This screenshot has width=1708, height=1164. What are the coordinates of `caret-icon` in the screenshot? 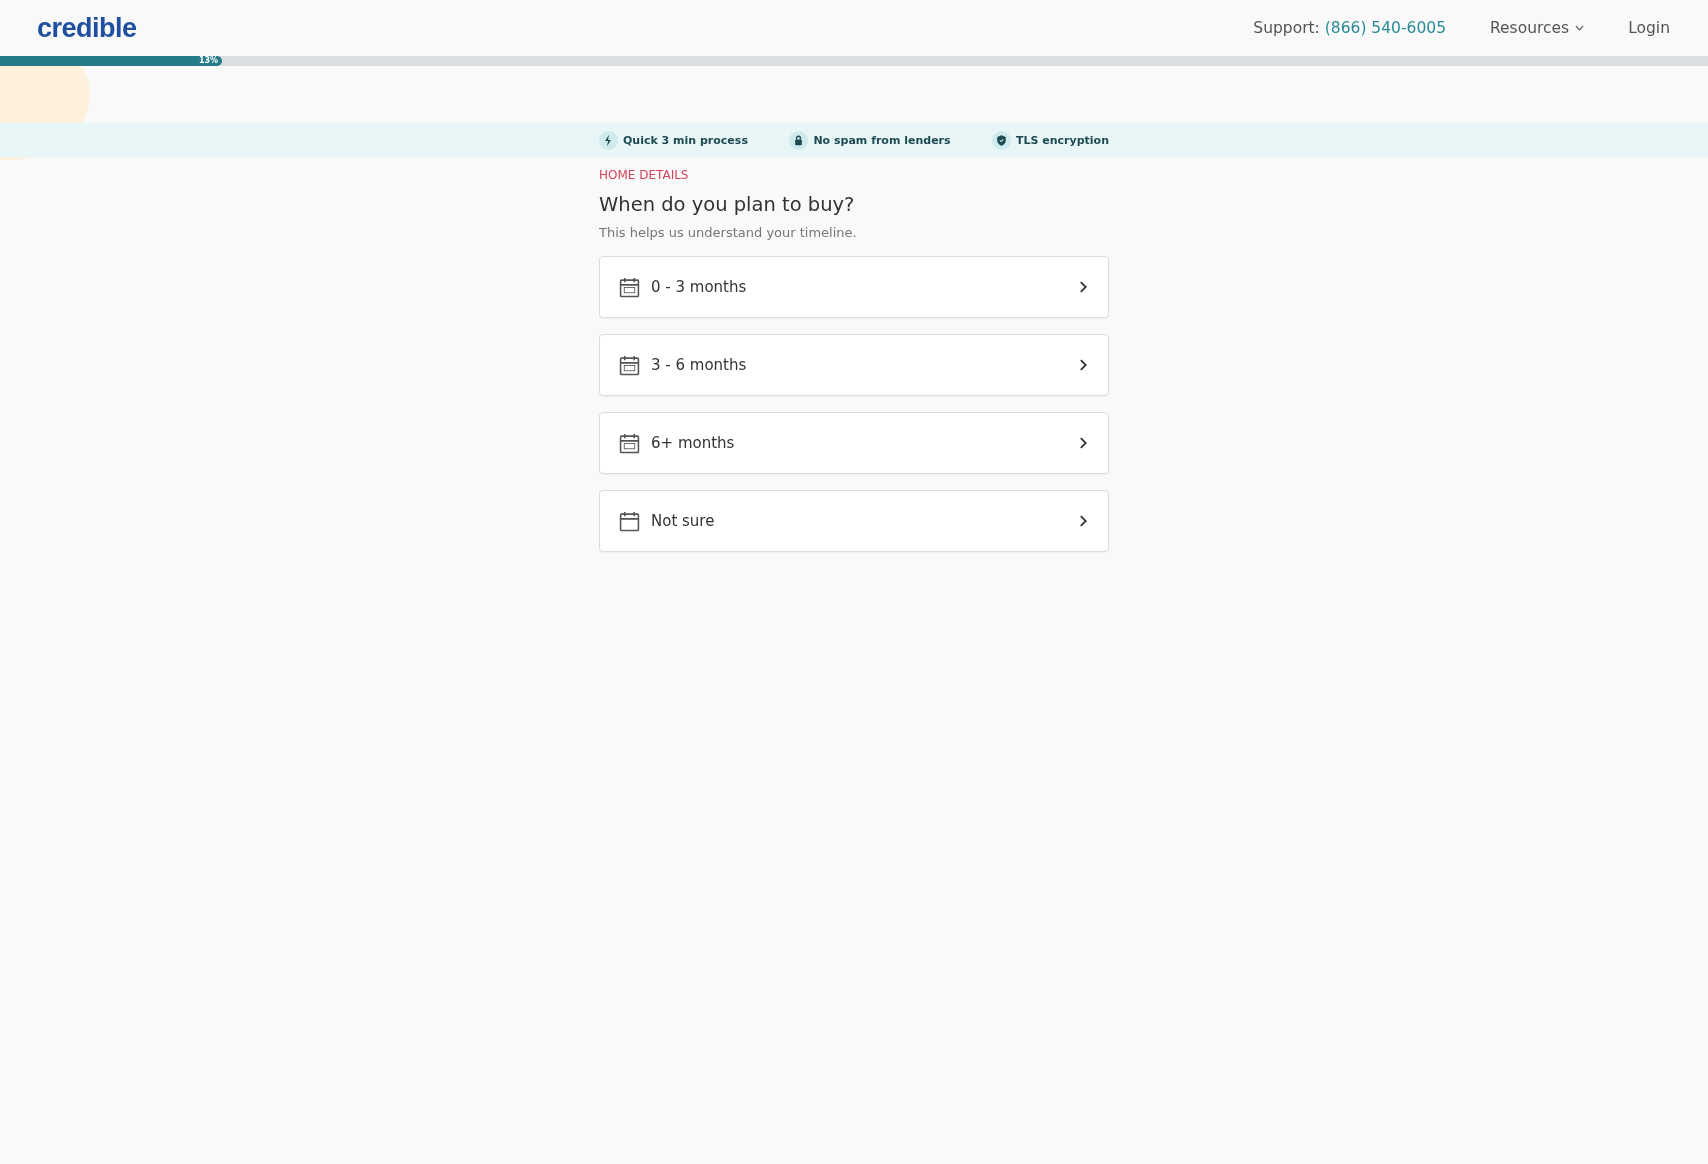 It's located at (1580, 28).